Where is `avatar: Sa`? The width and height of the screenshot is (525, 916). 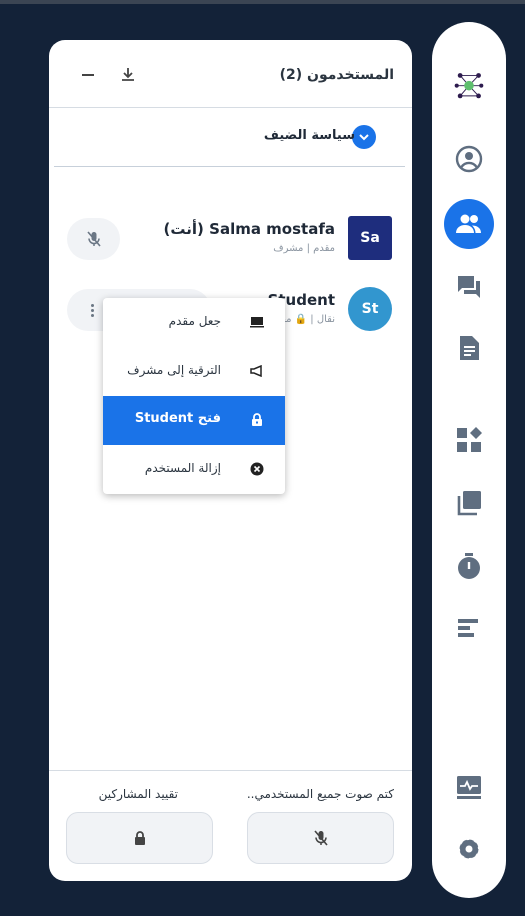 avatar: Sa is located at coordinates (370, 238).